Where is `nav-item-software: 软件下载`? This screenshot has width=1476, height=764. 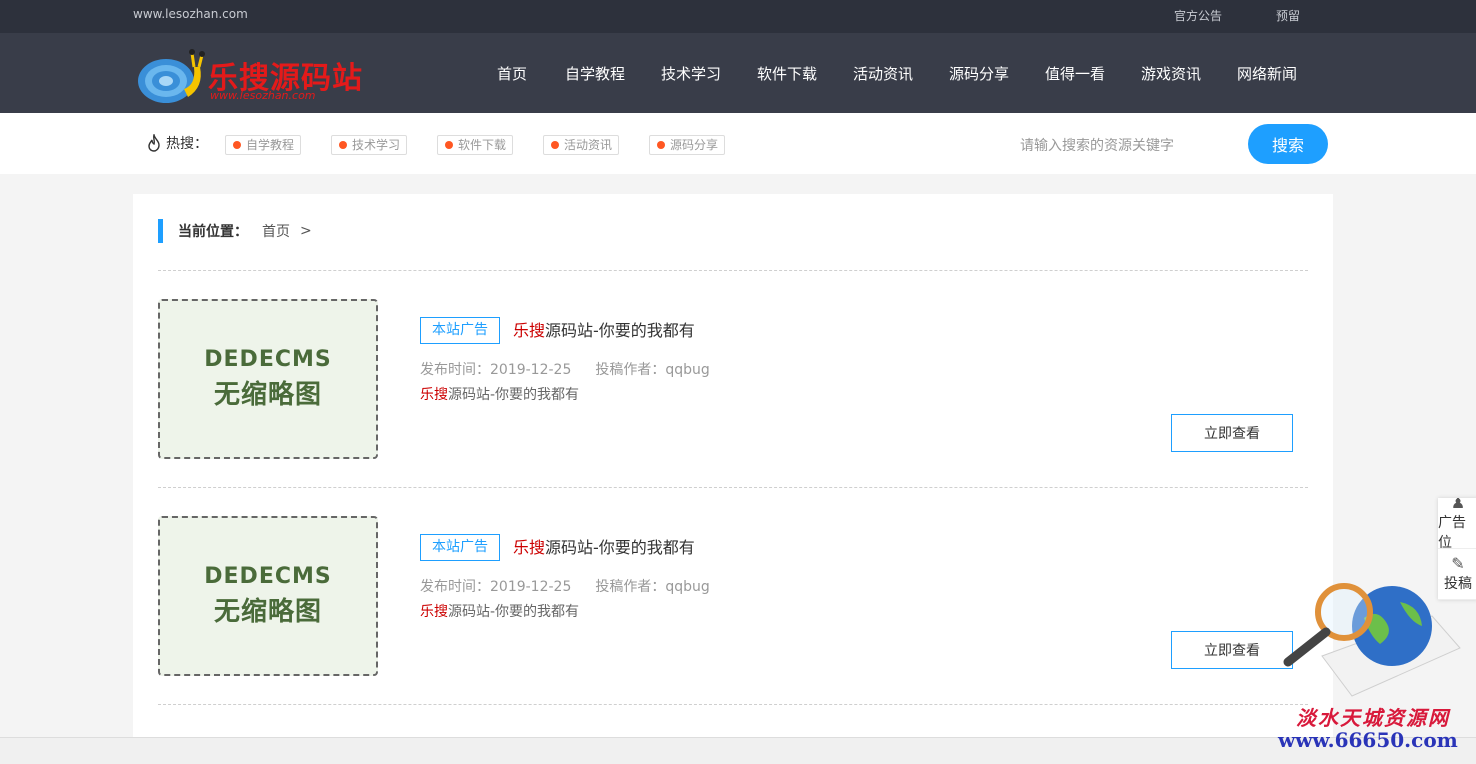 nav-item-software: 软件下载 is located at coordinates (787, 73).